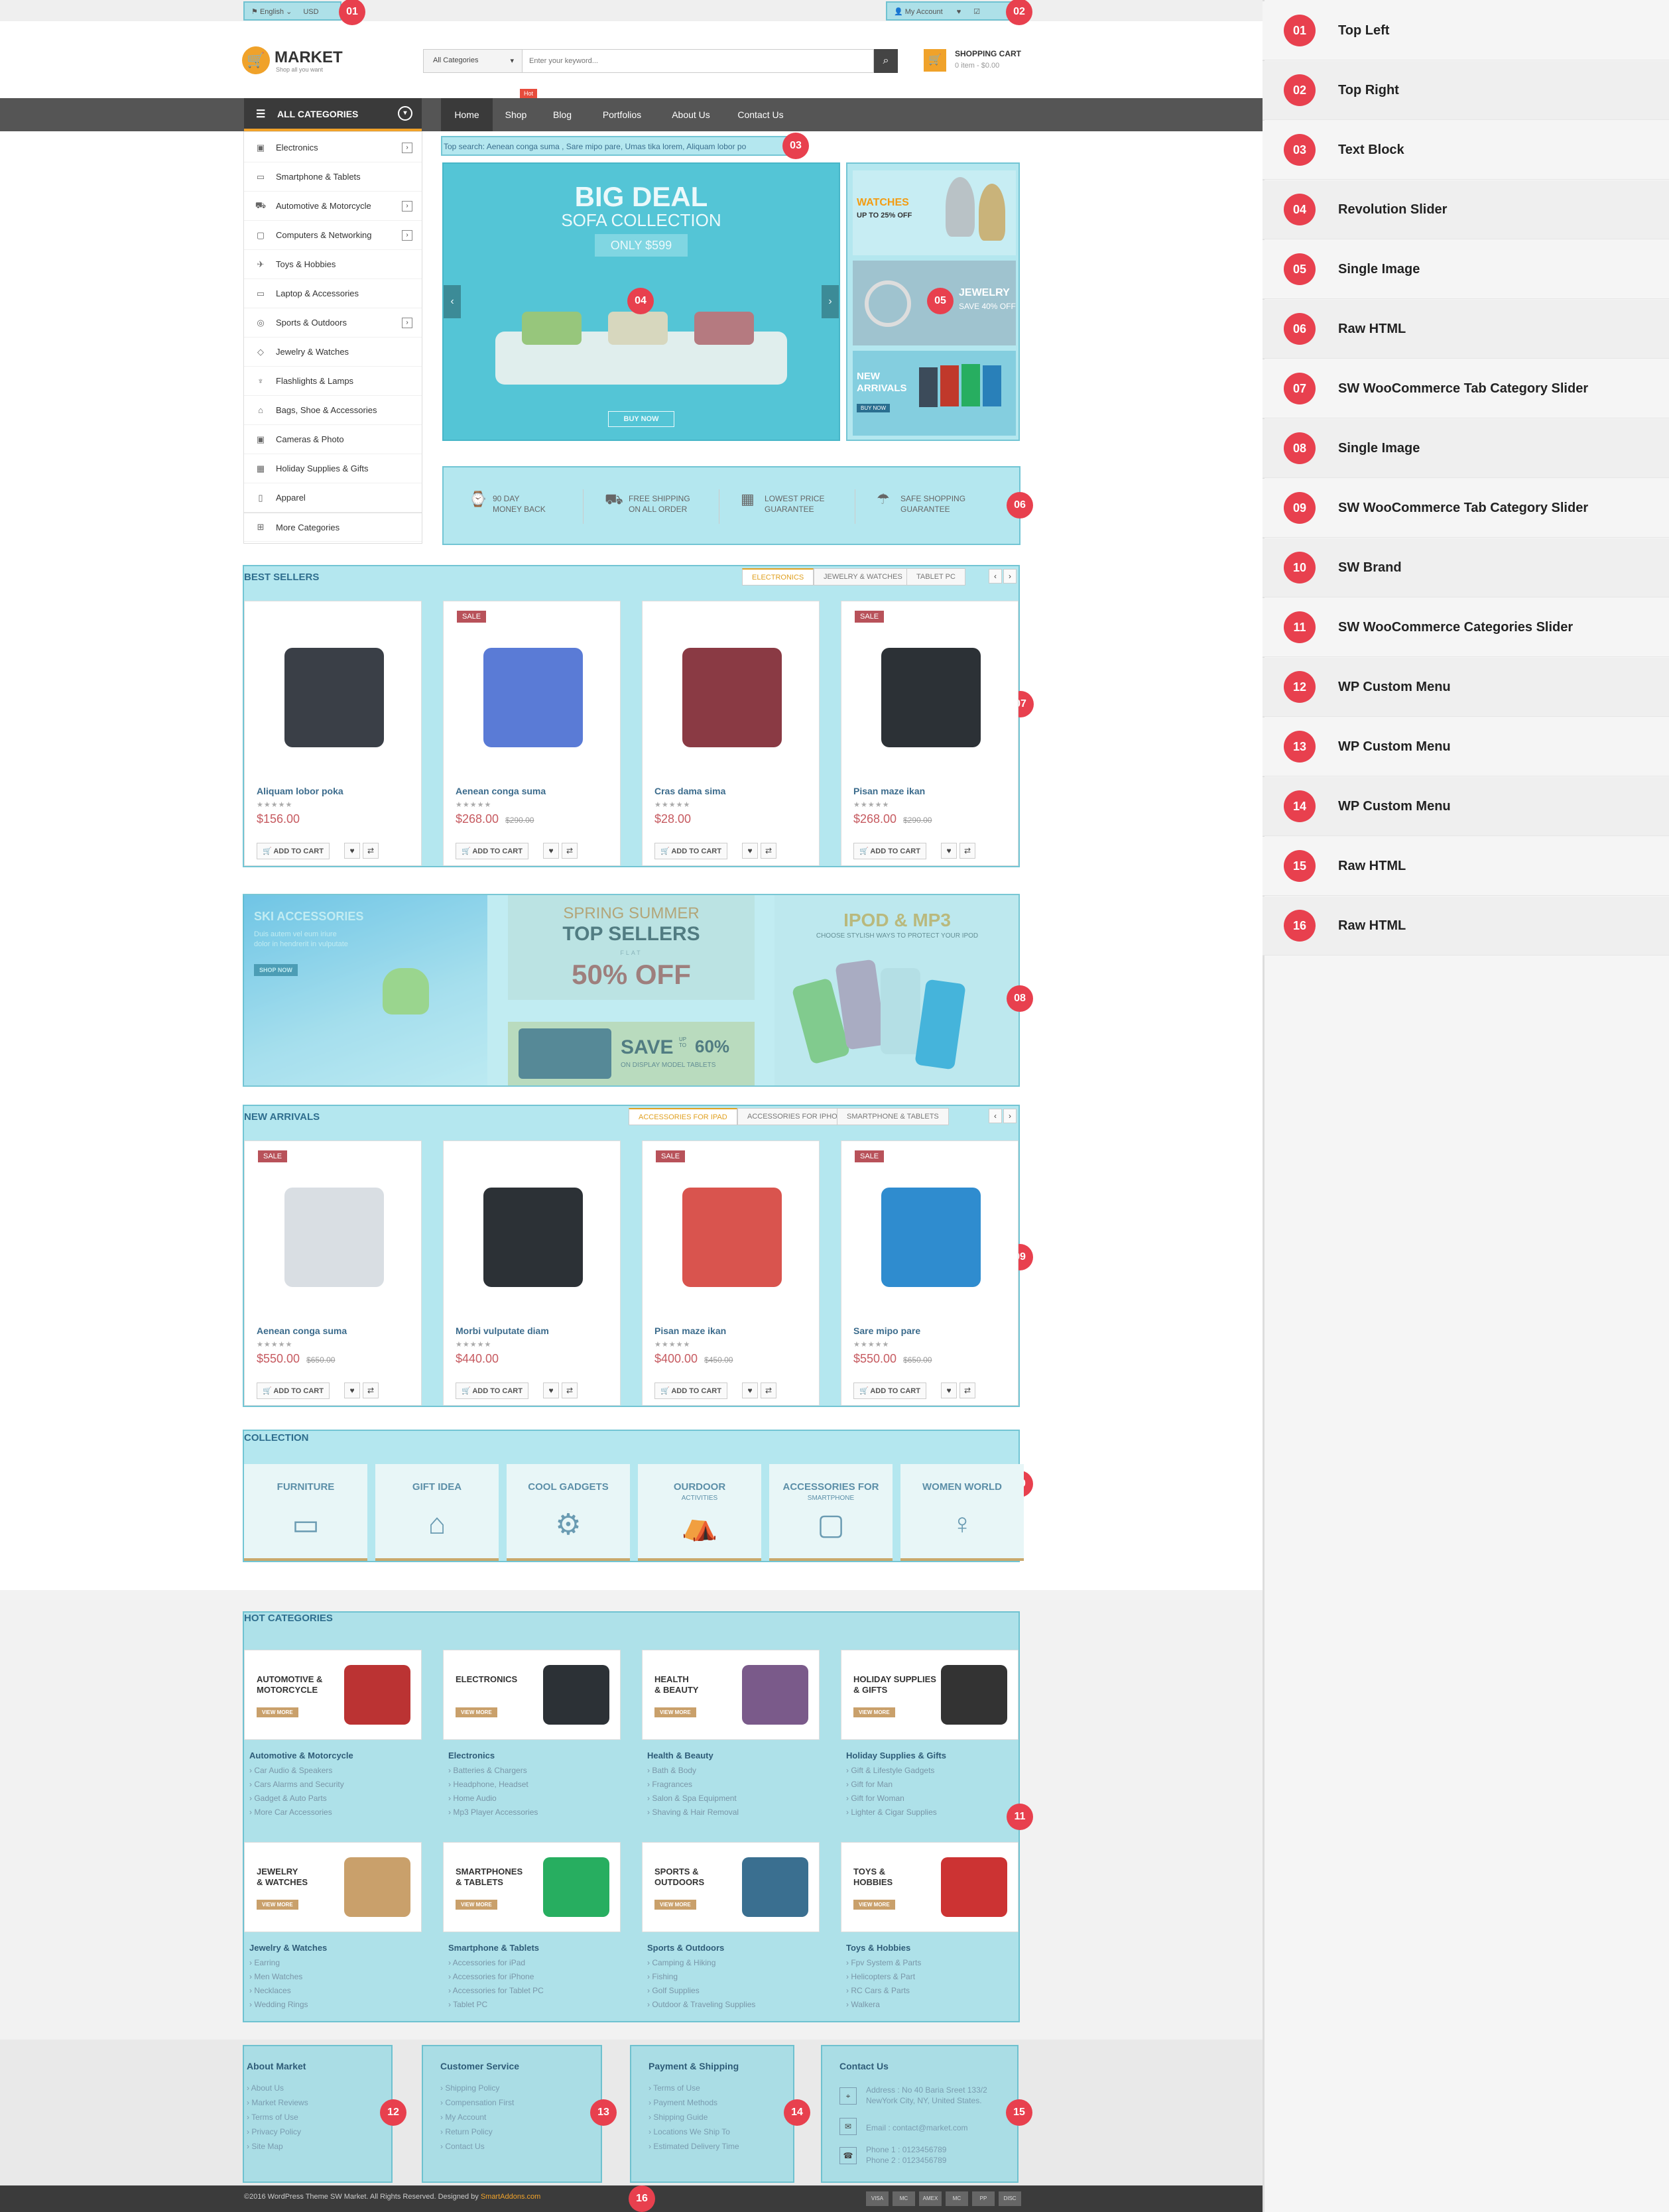  Describe the element at coordinates (487, 1771) in the screenshot. I see `hot-category-link: › Batteries & Chargers` at that location.